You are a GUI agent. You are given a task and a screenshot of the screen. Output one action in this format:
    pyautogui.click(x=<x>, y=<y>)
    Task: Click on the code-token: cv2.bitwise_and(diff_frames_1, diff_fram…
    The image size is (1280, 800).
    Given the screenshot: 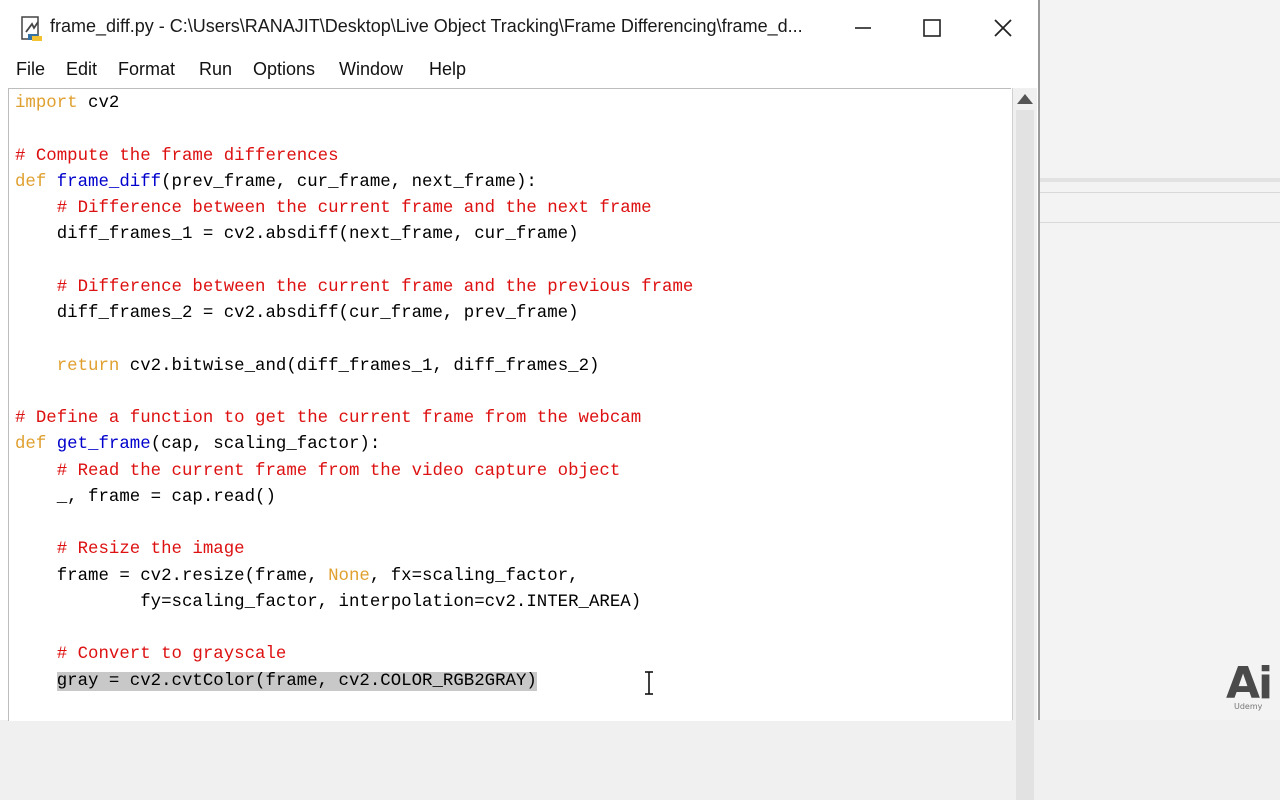 What is the action you would take?
    pyautogui.click(x=359, y=366)
    